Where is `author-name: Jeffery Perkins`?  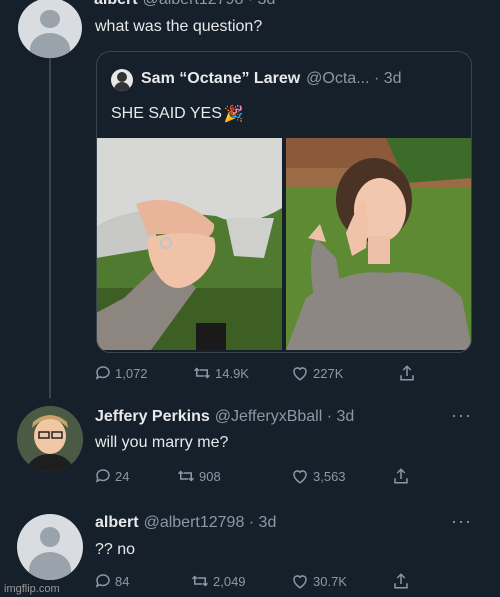
author-name: Jeffery Perkins is located at coordinates (152, 417).